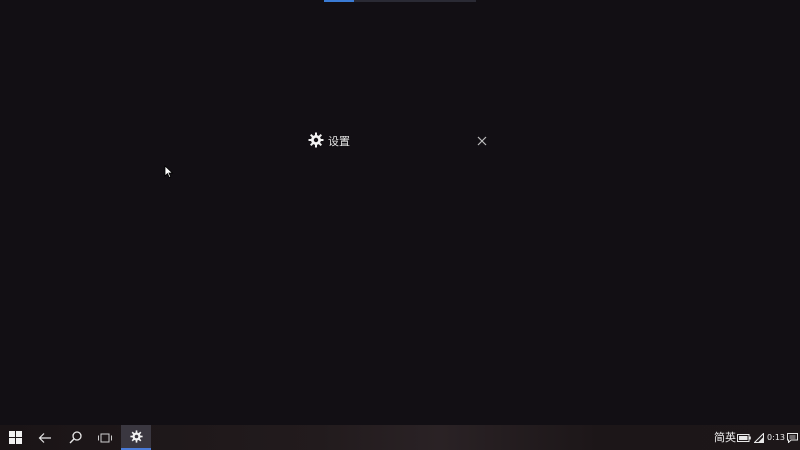 The width and height of the screenshot is (800, 450). Describe the element at coordinates (400, 437) in the screenshot. I see `taskbar: 简英 0:13` at that location.